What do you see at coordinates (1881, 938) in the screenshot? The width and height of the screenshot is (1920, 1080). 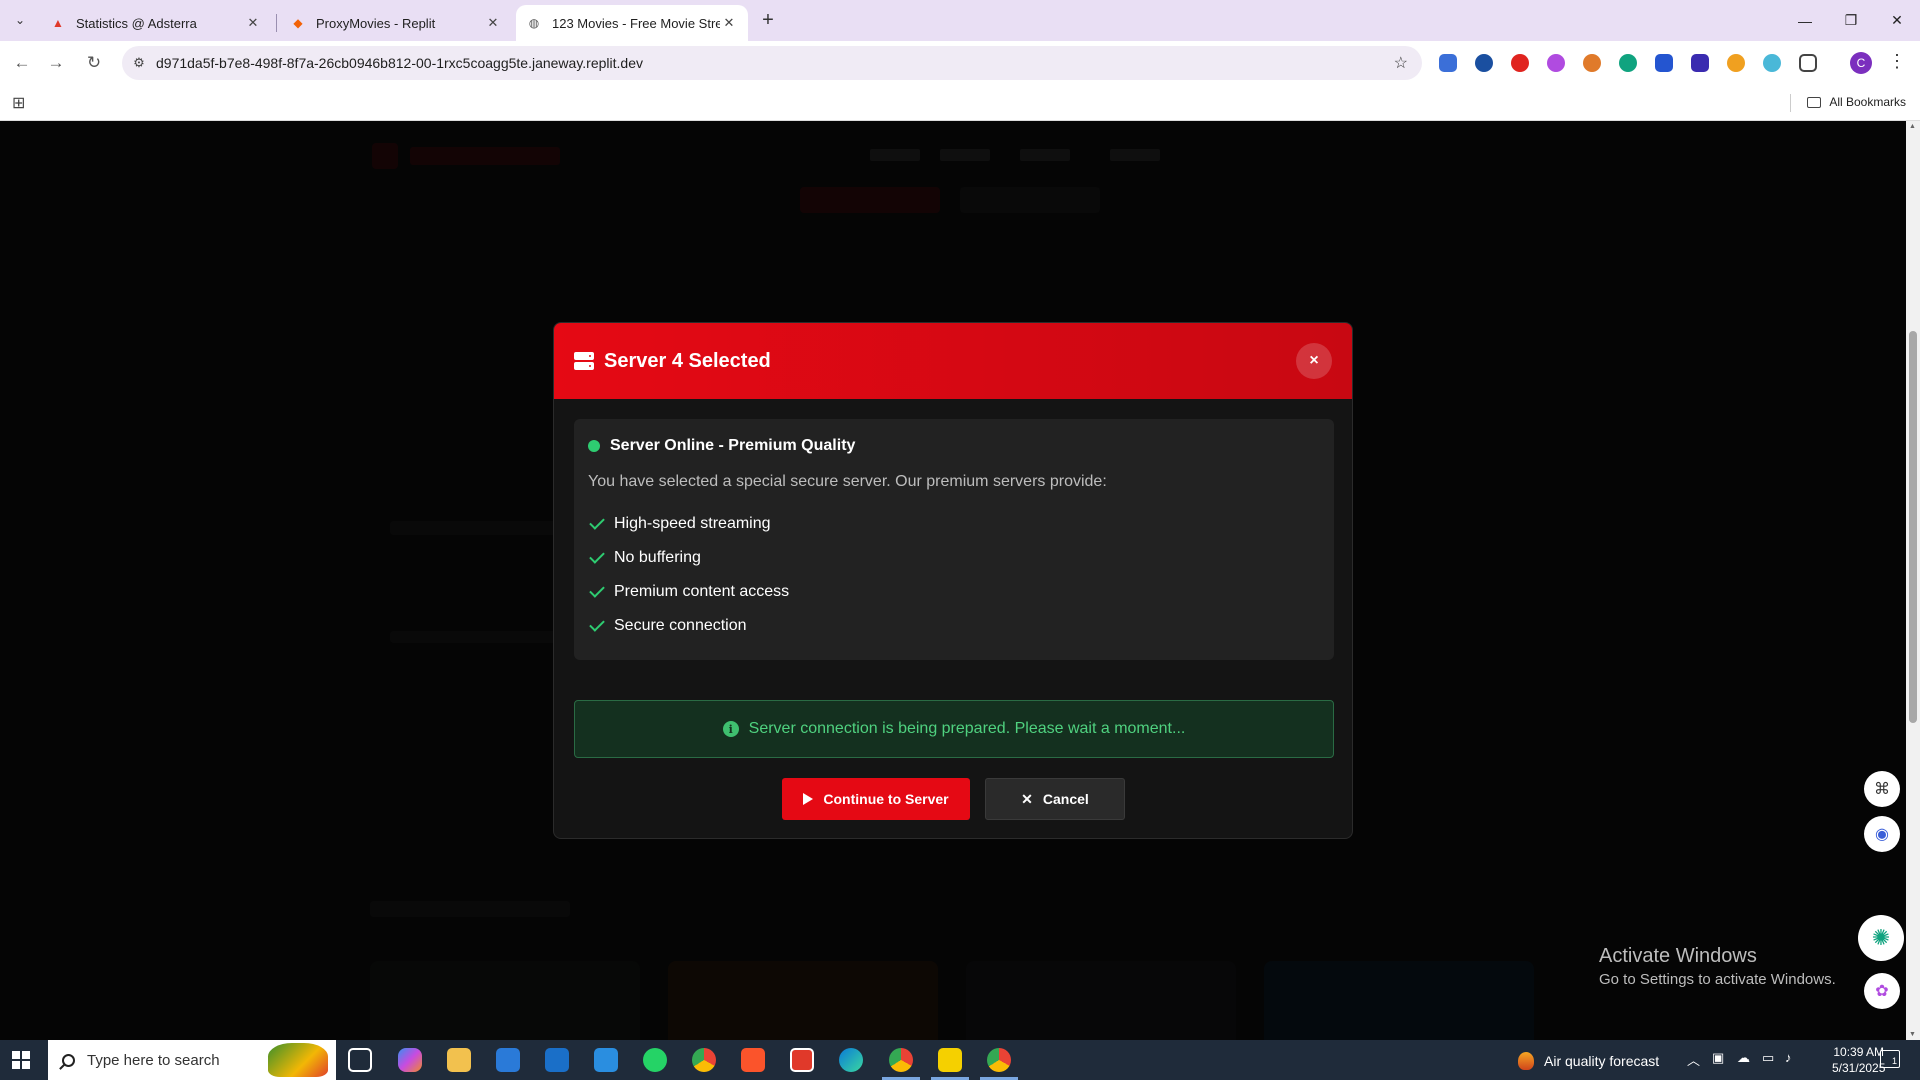 I see `chatgpt-float-icon: ✺` at bounding box center [1881, 938].